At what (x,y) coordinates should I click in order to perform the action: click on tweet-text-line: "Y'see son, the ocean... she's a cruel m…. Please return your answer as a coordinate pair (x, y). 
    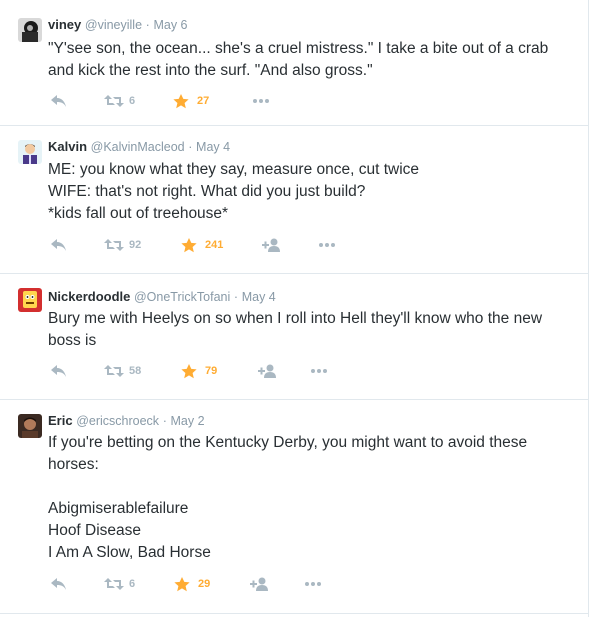
    Looking at the image, I should click on (298, 48).